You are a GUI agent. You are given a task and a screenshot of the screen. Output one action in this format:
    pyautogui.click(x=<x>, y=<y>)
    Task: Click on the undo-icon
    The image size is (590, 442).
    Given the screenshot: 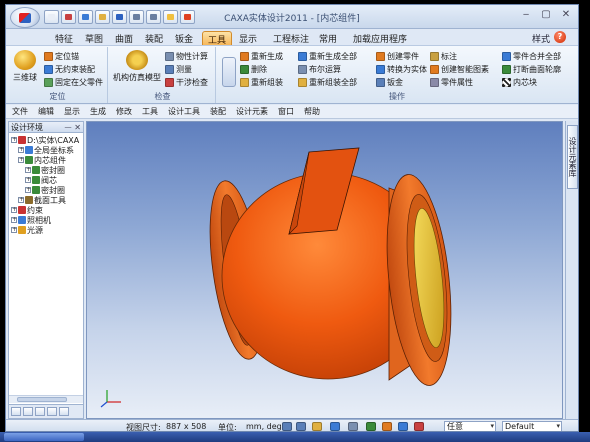 What is the action you would take?
    pyautogui.click(x=136, y=17)
    